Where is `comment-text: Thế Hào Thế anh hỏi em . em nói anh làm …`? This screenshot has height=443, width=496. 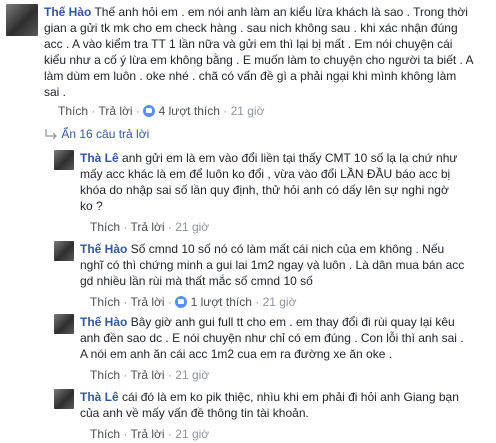
comment-text: Thế Hào Thế anh hỏi em . em nói anh làm … is located at coordinates (256, 12).